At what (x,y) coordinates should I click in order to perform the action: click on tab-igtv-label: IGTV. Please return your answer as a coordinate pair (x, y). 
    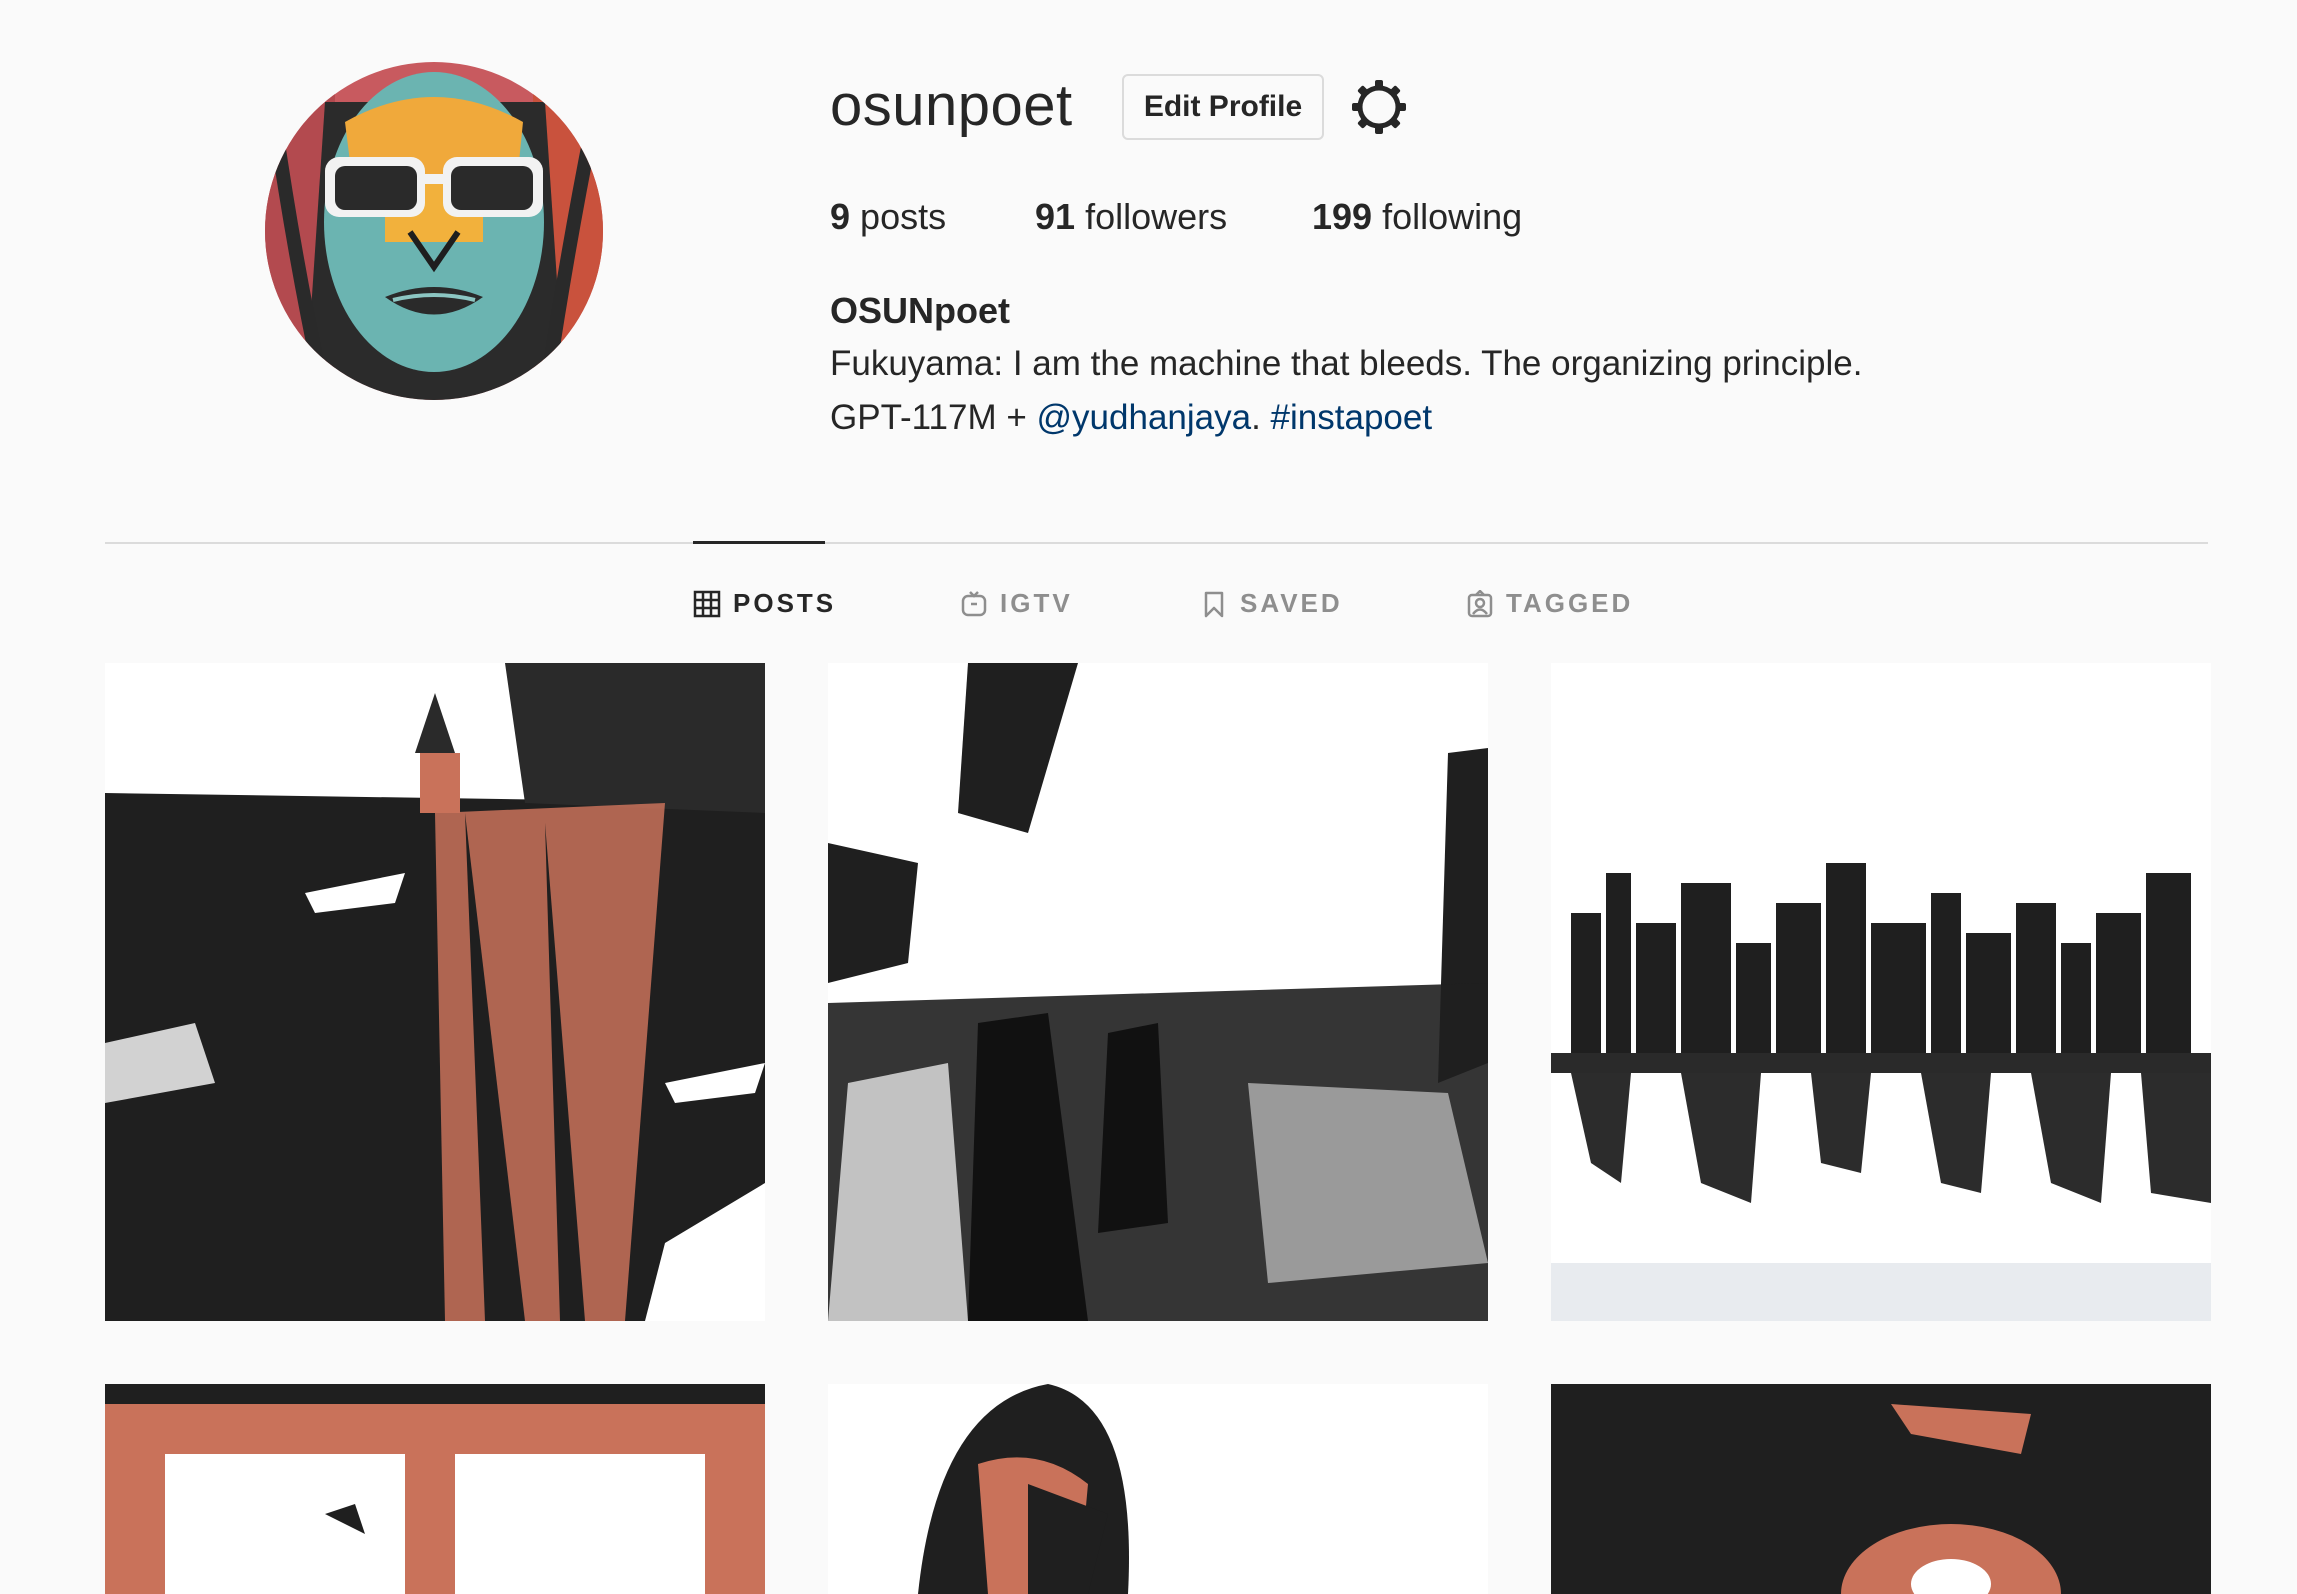
    Looking at the image, I should click on (1036, 603).